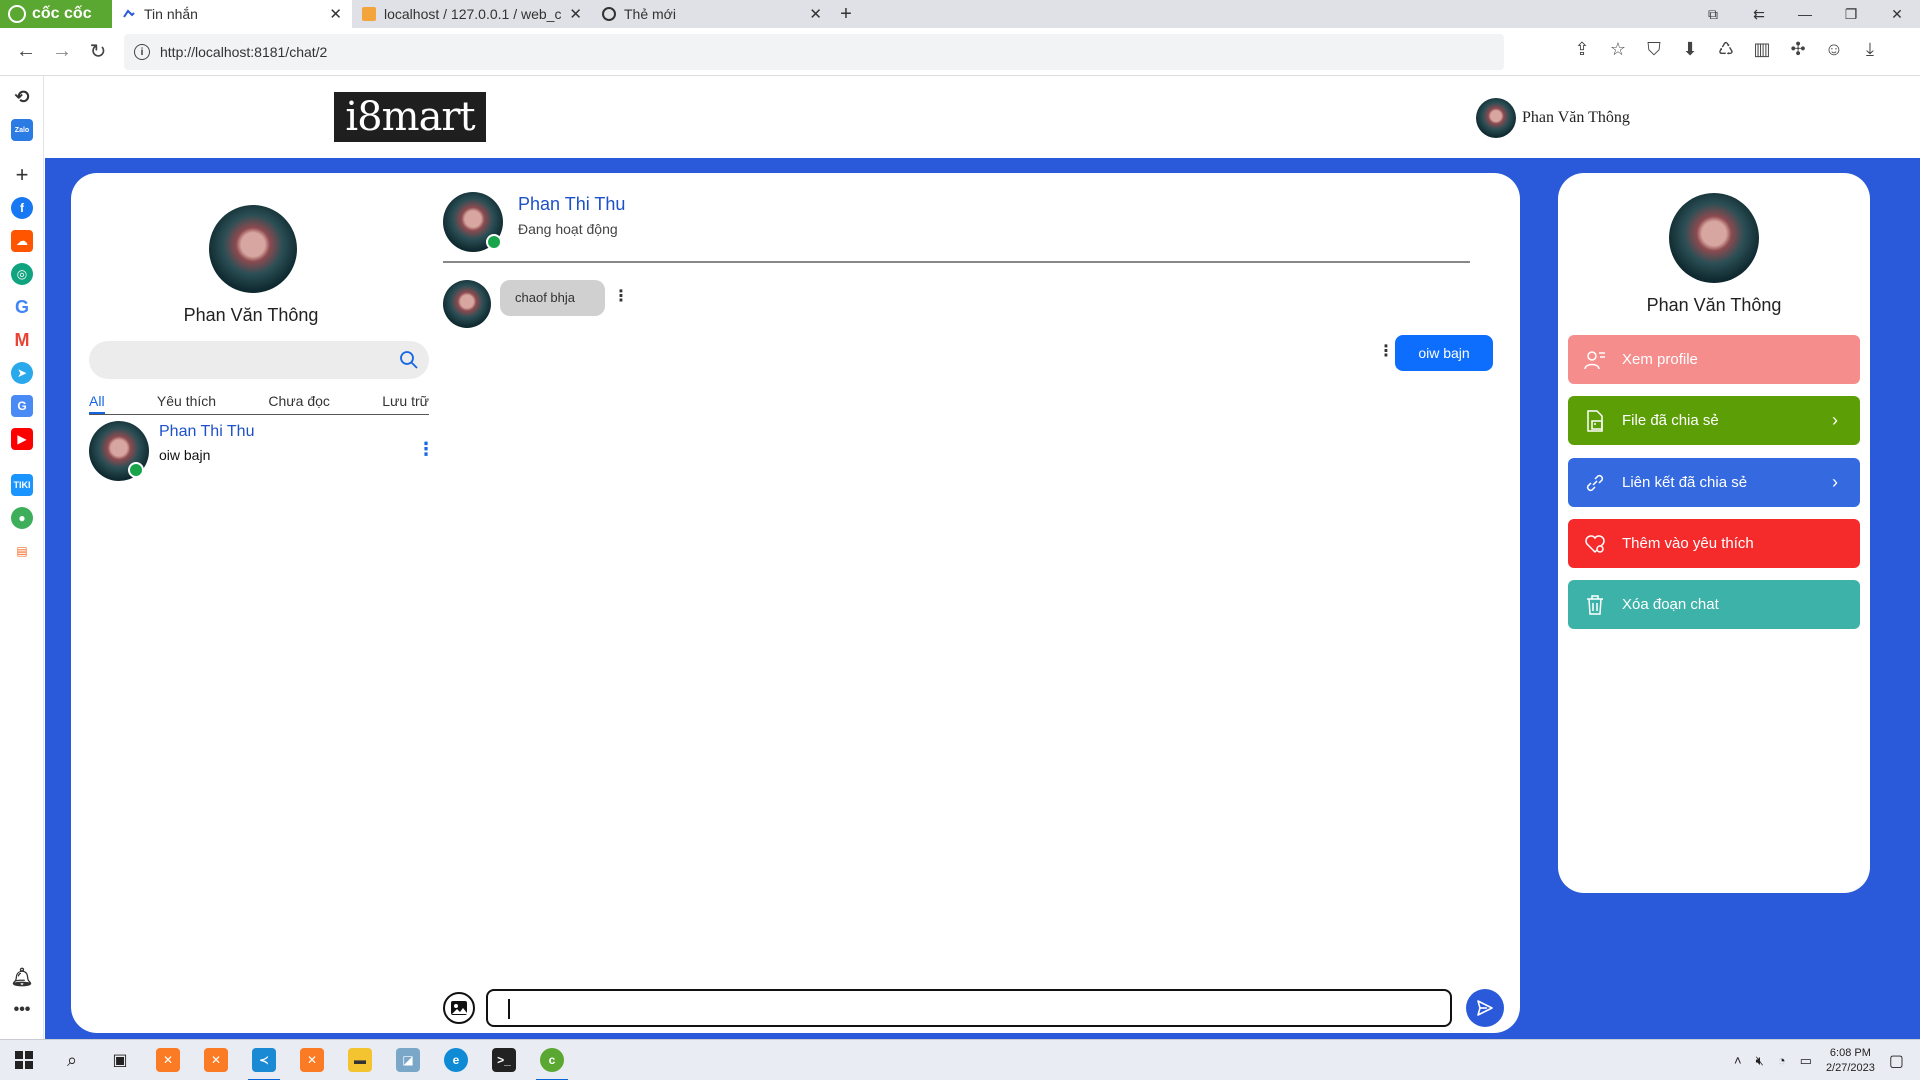  I want to click on search-icon: ⌕, so click(72, 1059).